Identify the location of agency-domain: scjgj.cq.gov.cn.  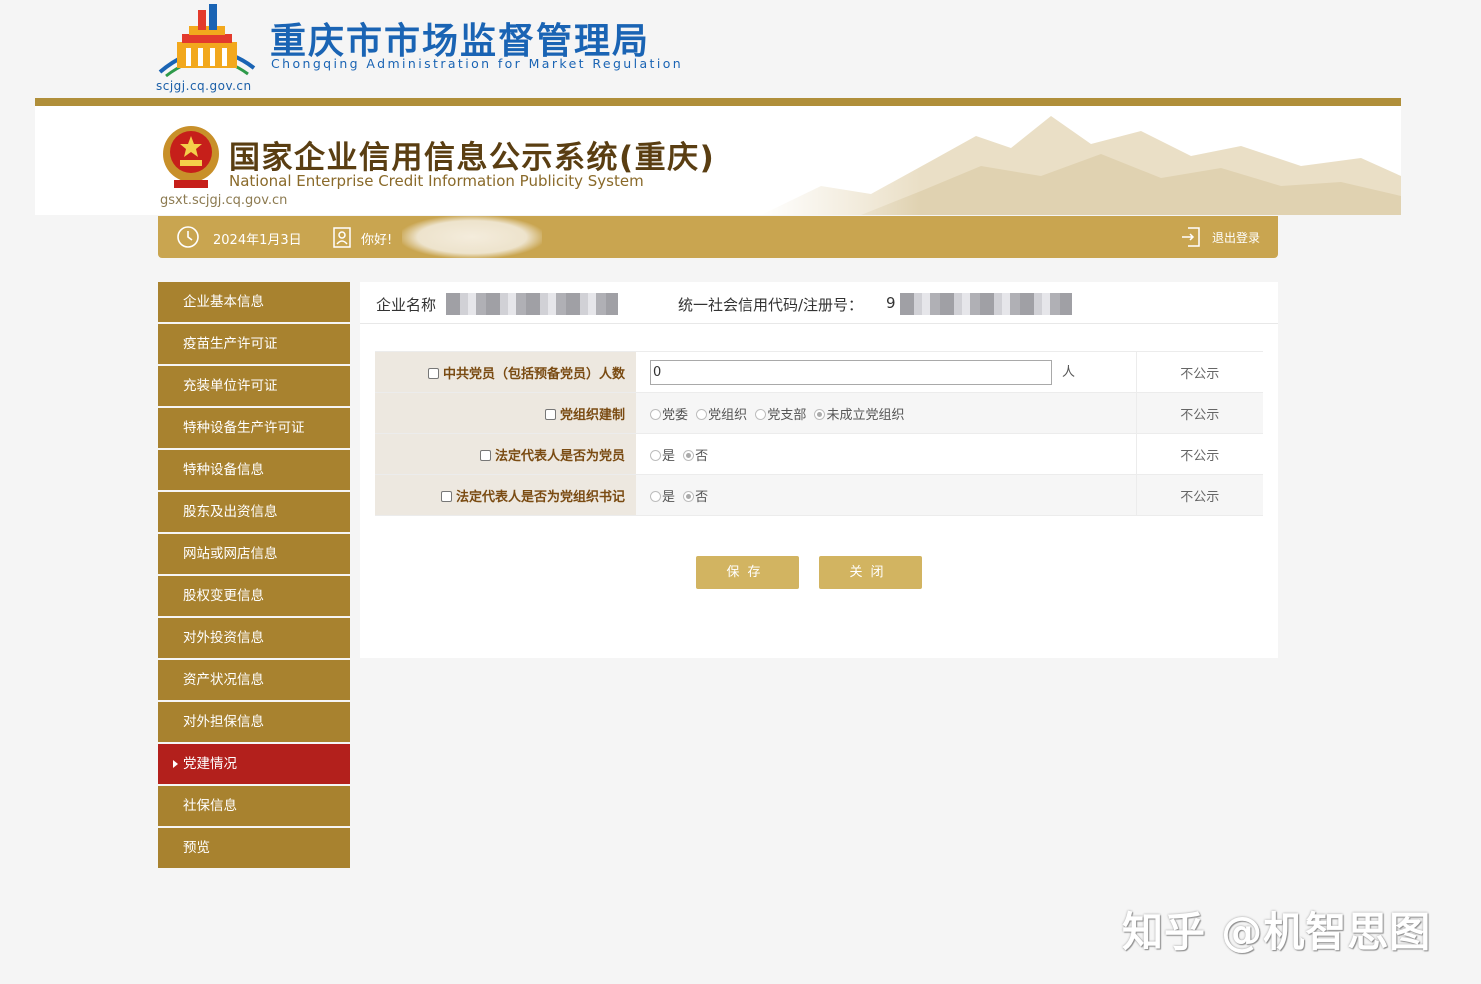
(204, 86).